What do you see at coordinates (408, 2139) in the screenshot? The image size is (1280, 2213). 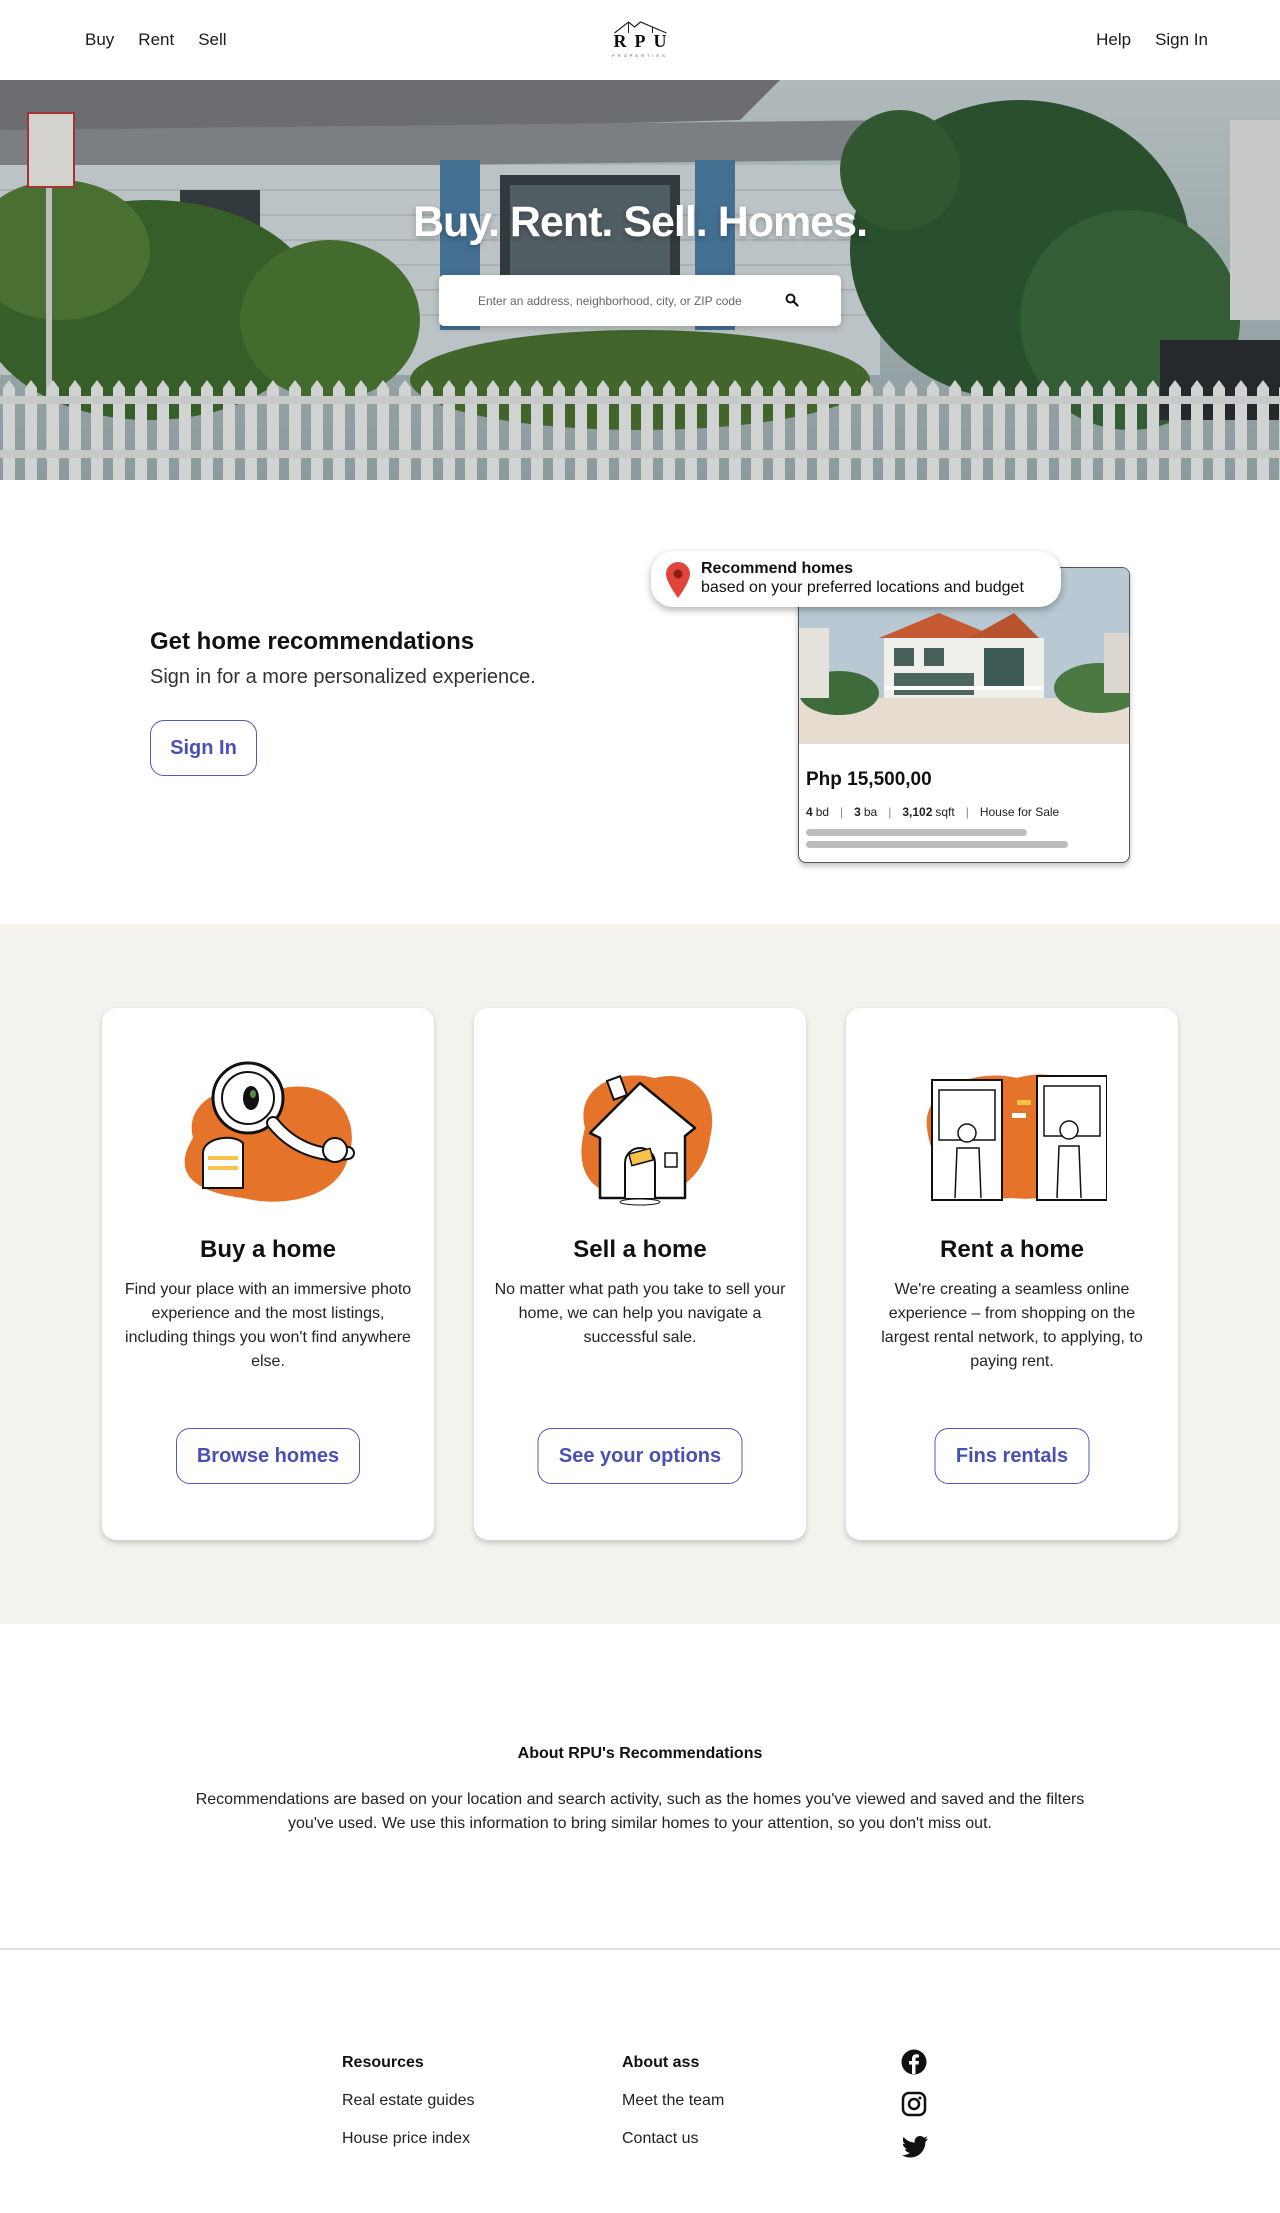 I see `footer-link-house-price-index: House price index` at bounding box center [408, 2139].